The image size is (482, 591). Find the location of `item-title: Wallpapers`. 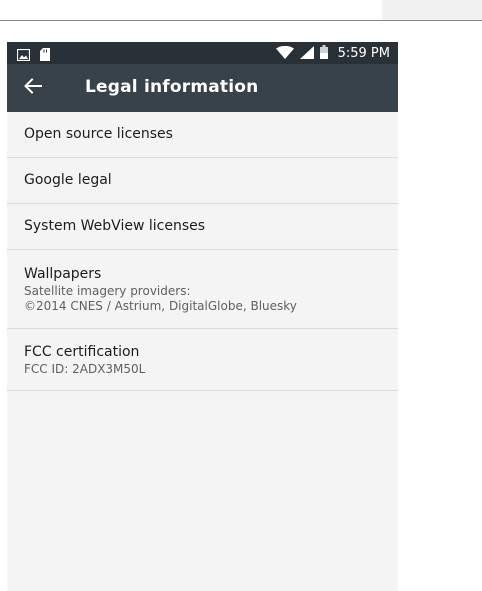

item-title: Wallpapers is located at coordinates (63, 274).